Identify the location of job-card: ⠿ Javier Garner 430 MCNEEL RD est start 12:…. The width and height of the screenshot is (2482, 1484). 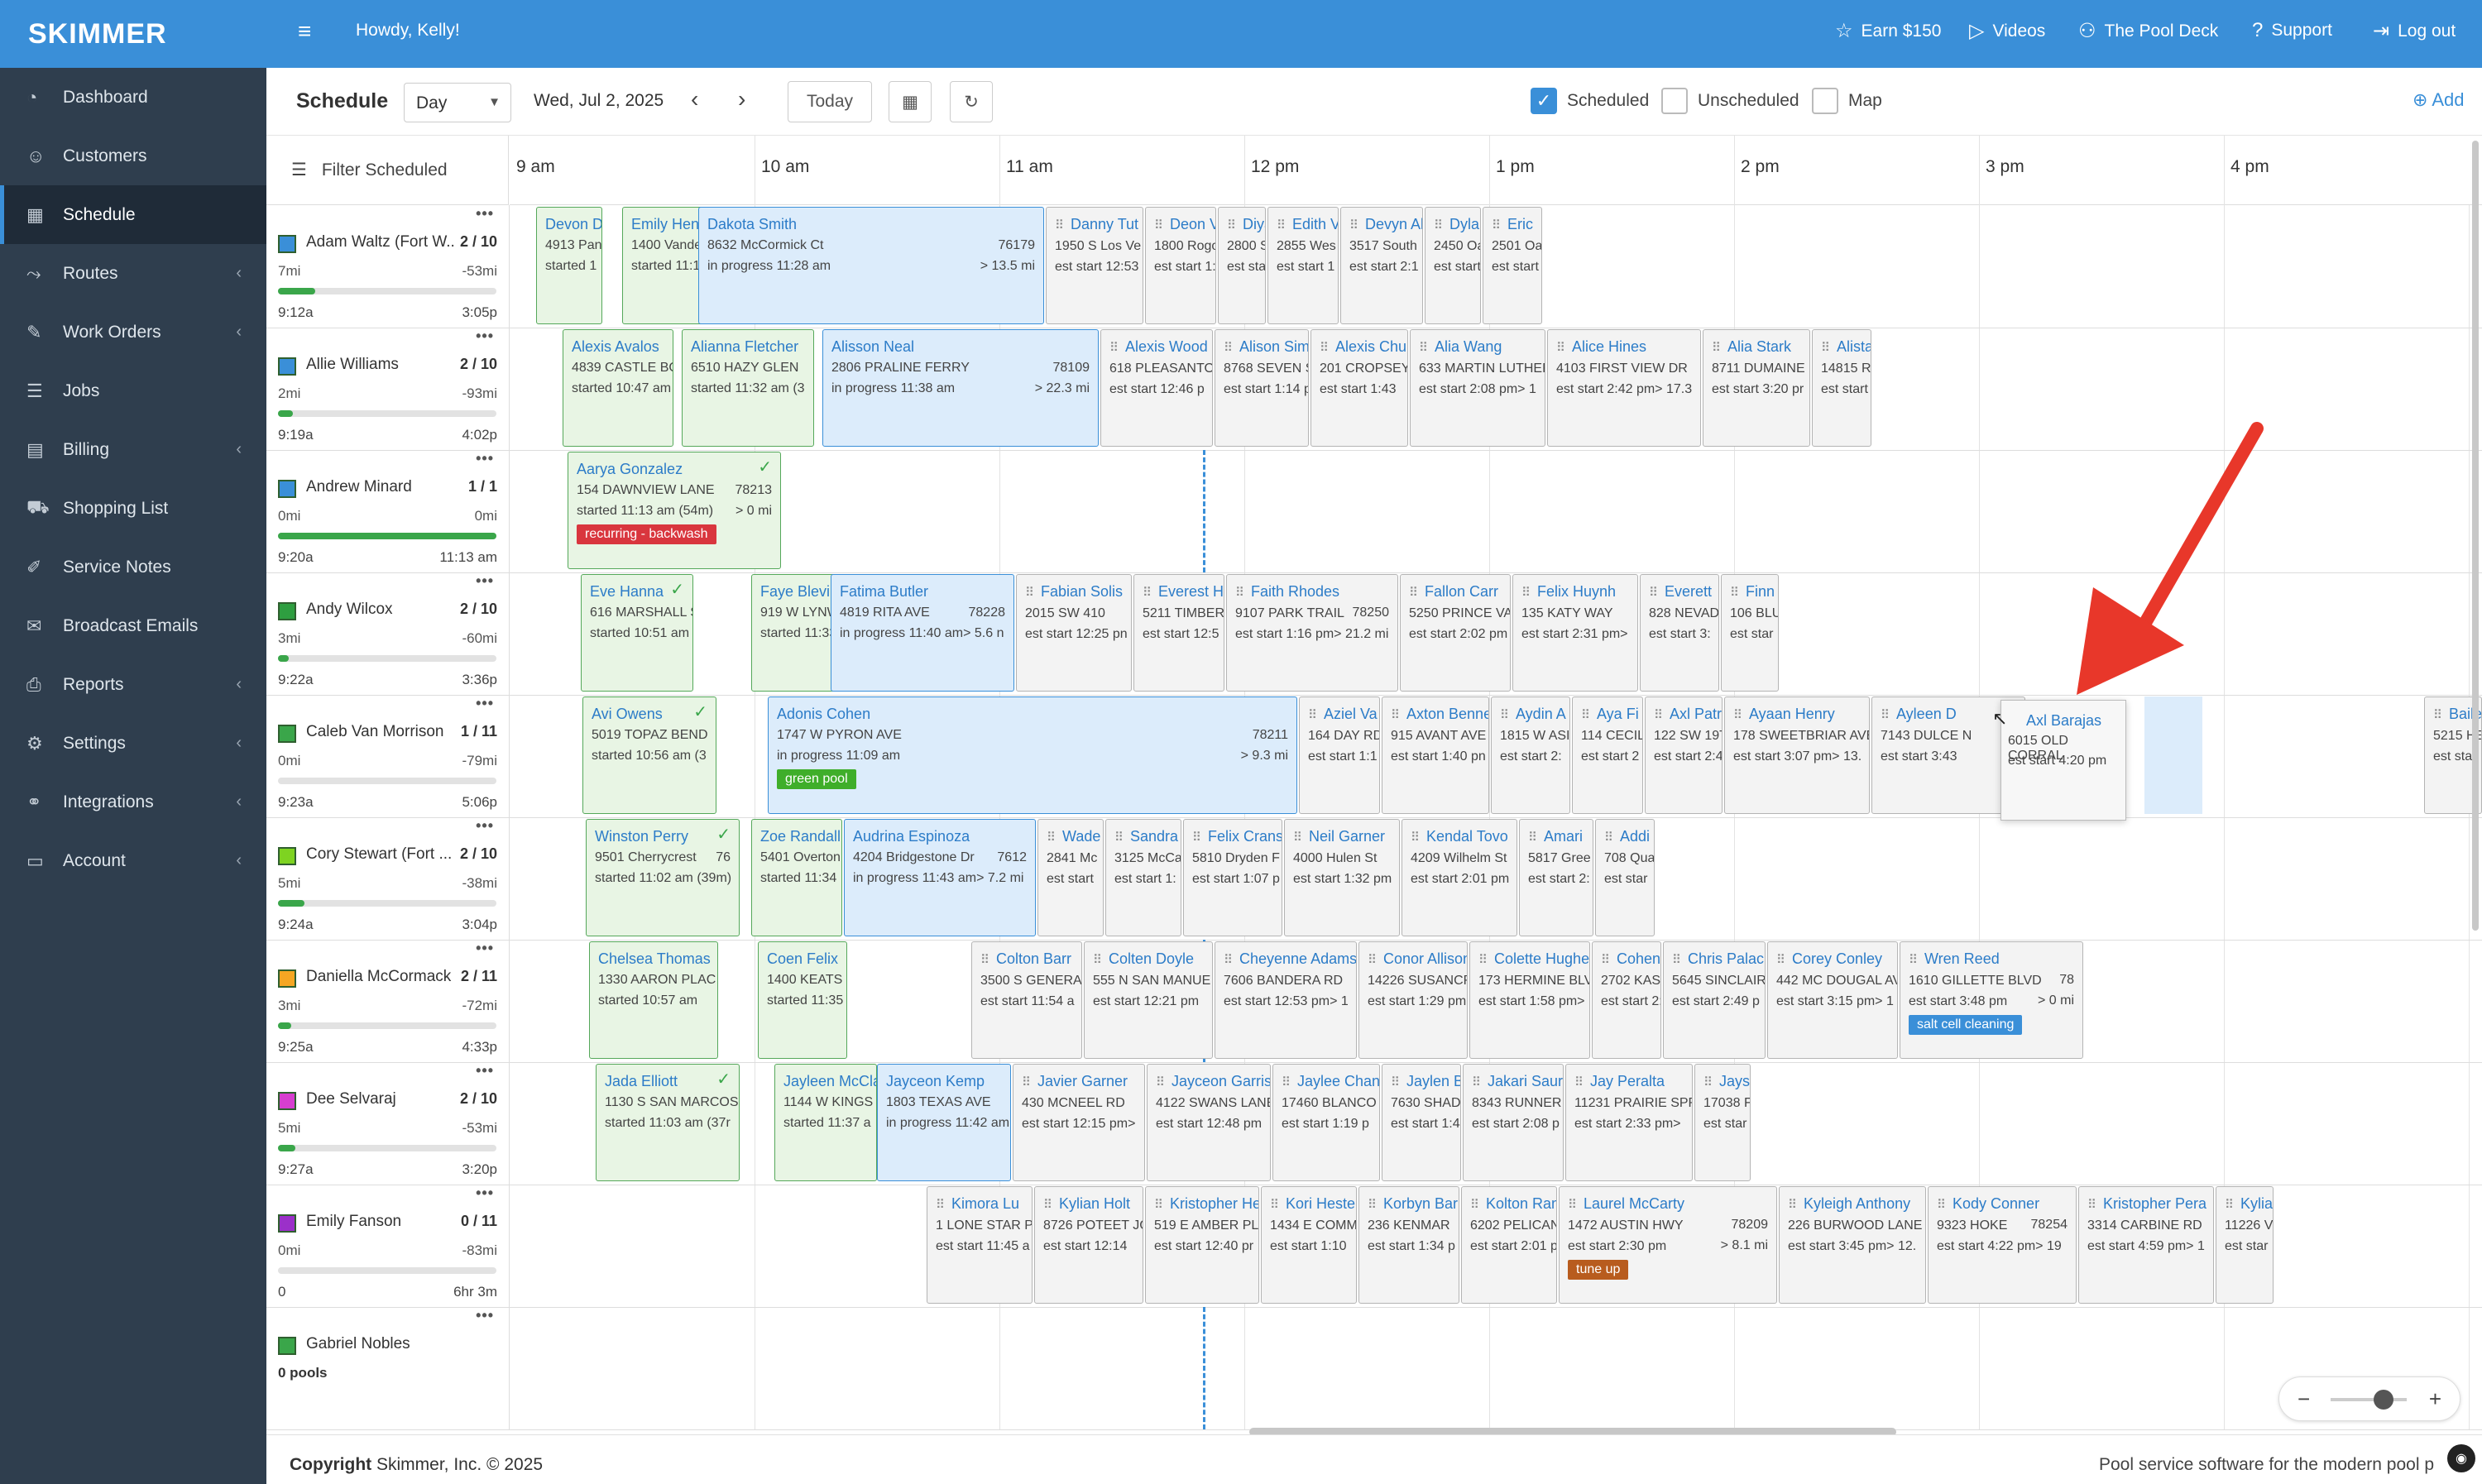
(1079, 1122).